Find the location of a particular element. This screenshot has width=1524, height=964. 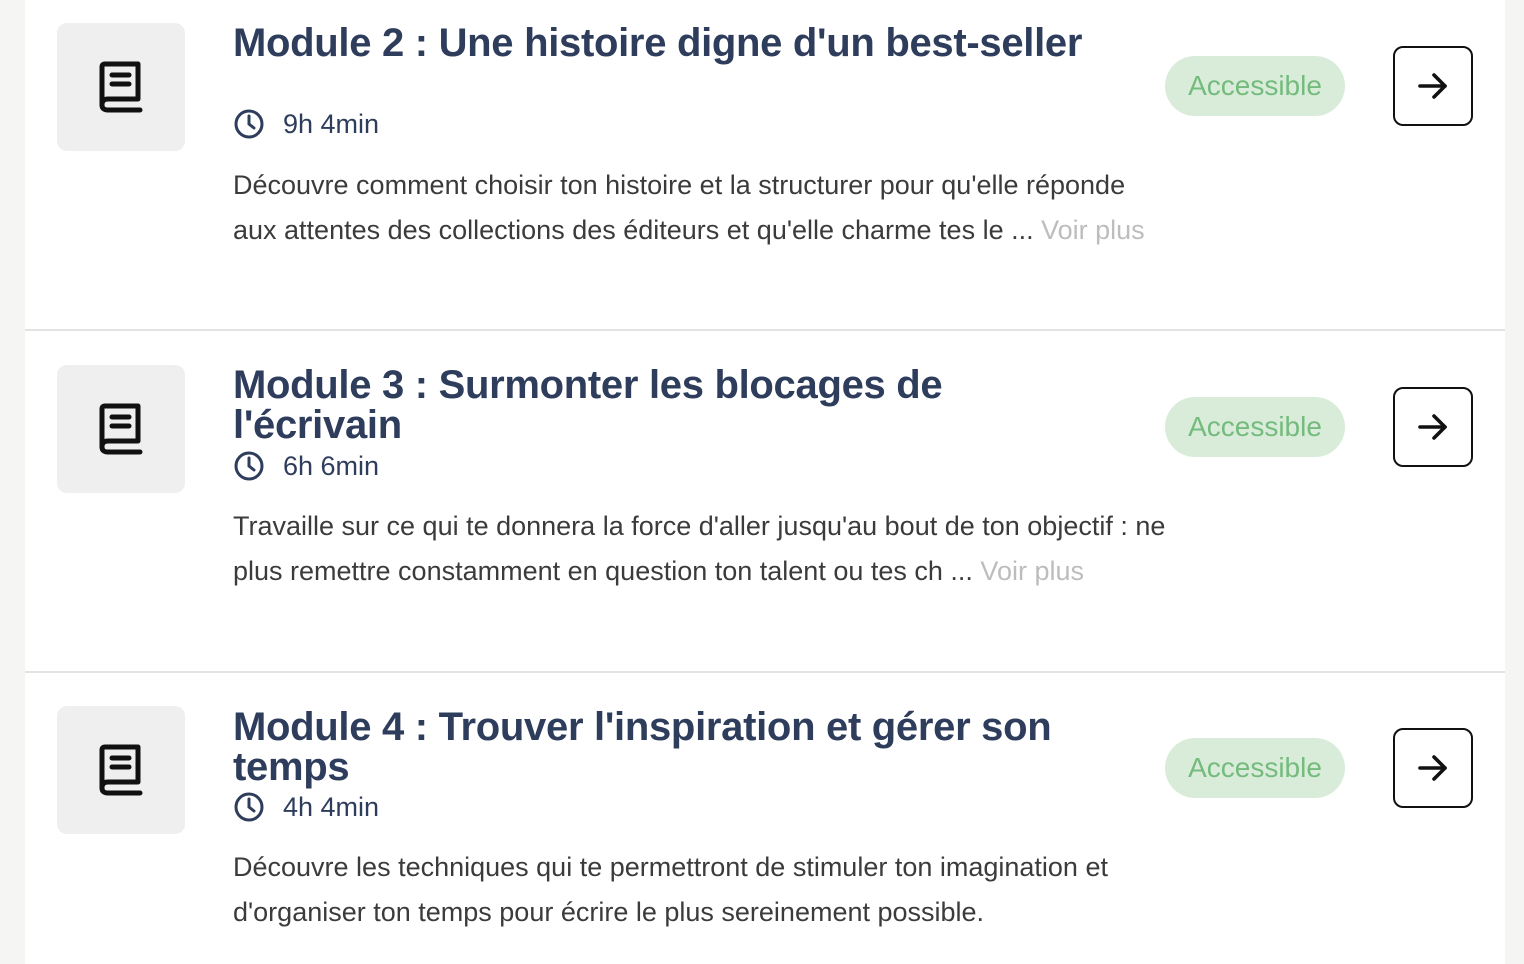

module-duration: 4h 4min is located at coordinates (306, 807).